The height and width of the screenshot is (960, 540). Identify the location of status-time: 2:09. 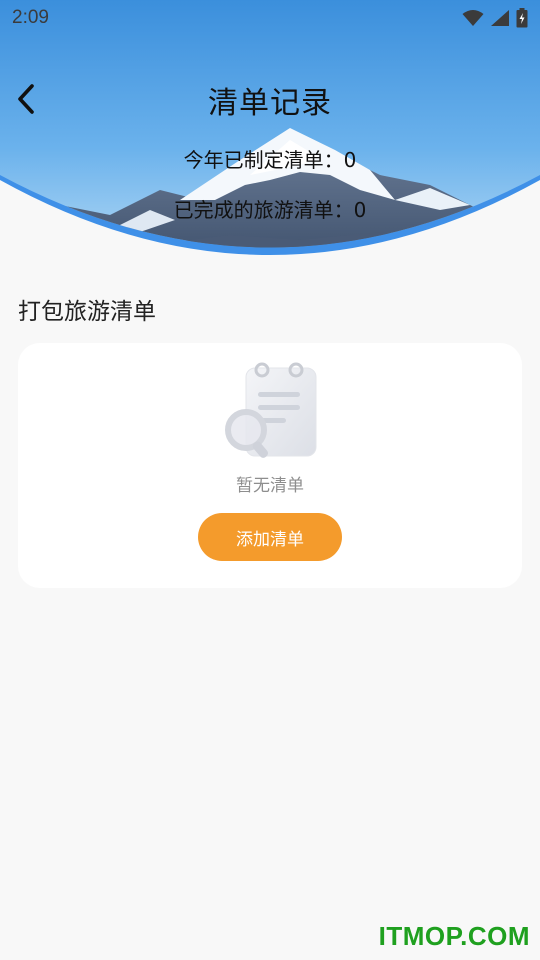
(30, 17).